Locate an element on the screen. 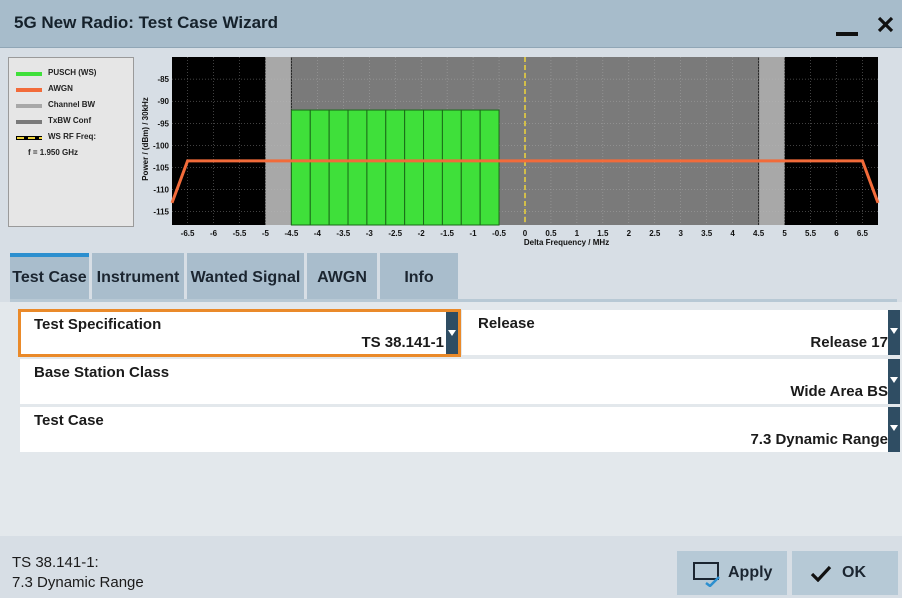  legend-label: Channel BW is located at coordinates (72, 104).